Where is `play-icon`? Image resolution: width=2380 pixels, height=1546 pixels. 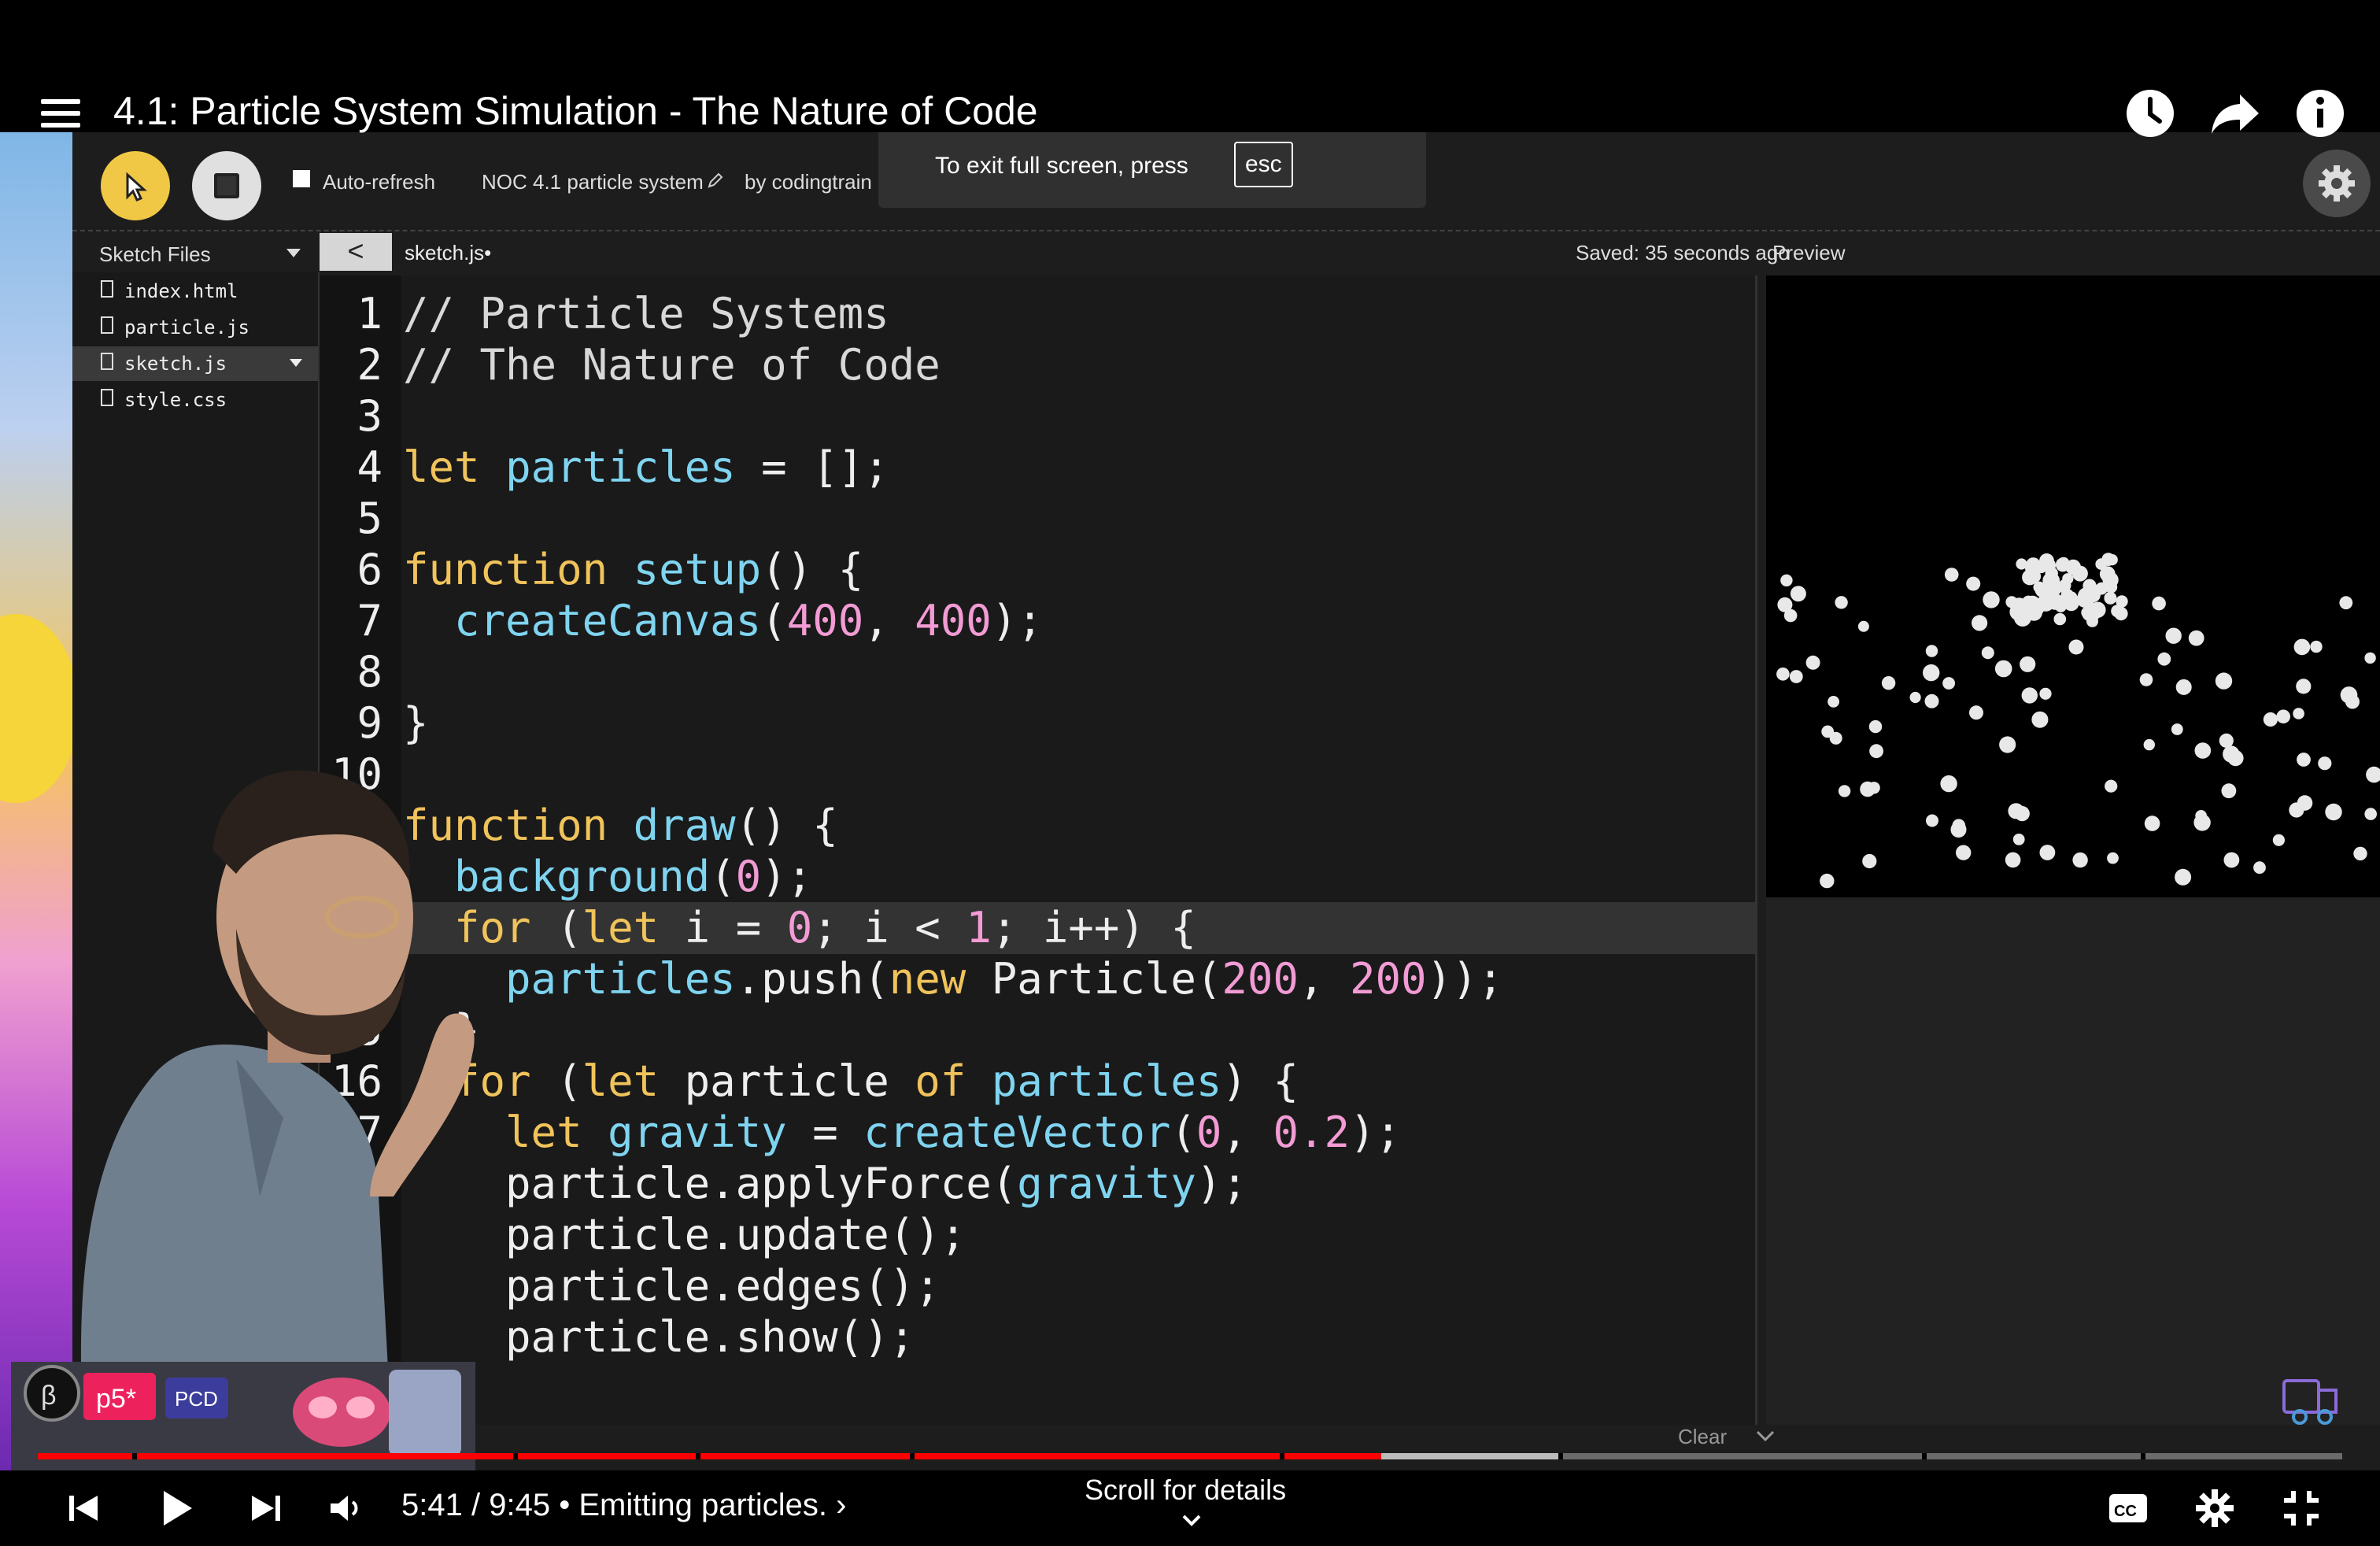 play-icon is located at coordinates (176, 1508).